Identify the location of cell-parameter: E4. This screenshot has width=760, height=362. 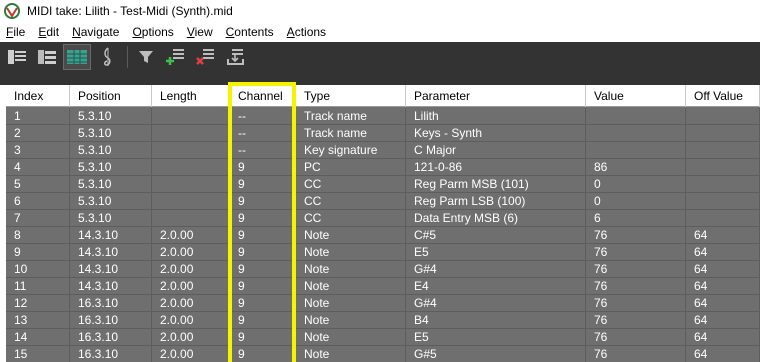
(496, 286).